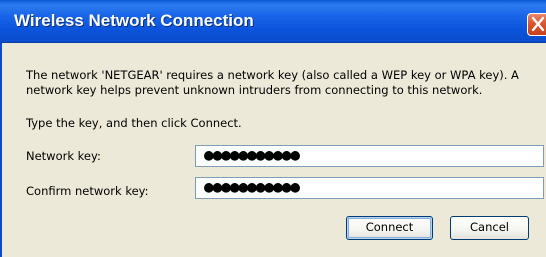 The height and width of the screenshot is (257, 546). I want to click on instruction-text: Type the key, and then click Connect., so click(134, 123).